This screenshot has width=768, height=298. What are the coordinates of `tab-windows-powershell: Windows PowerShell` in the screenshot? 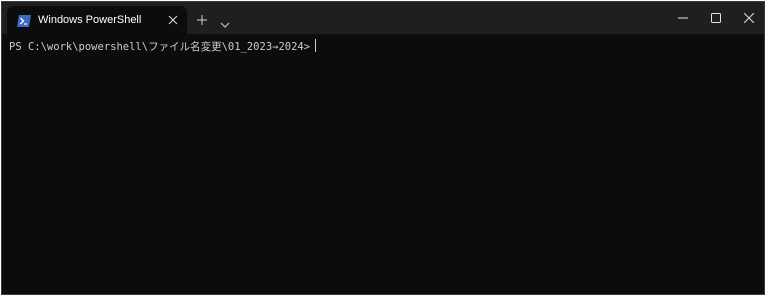 It's located at (97, 20).